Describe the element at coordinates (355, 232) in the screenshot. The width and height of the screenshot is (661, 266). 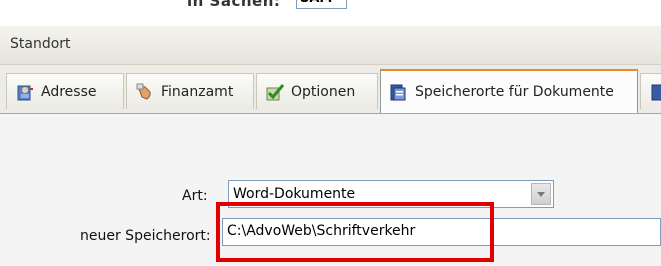
I see `red-highlight-box` at that location.